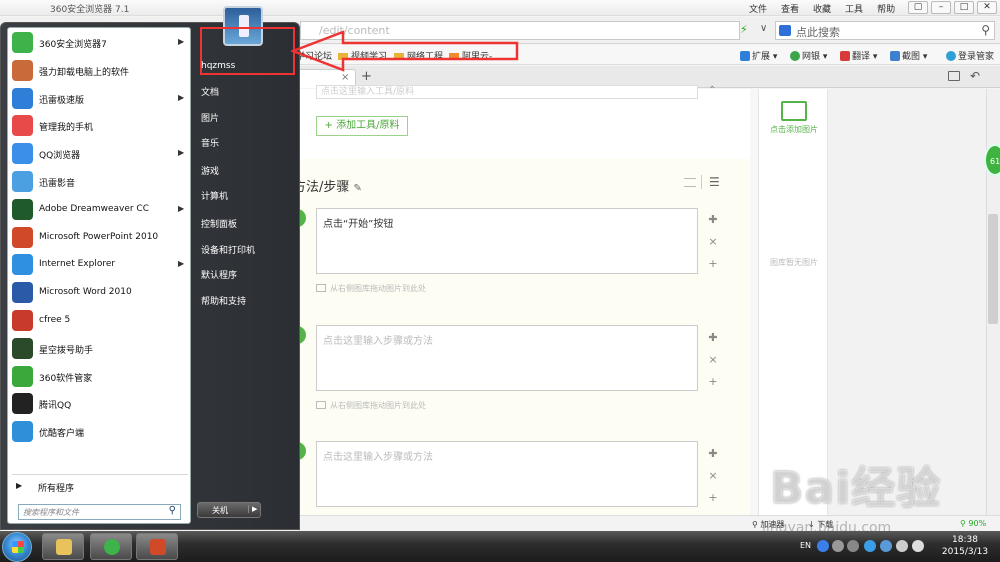 This screenshot has width=1000, height=562. Describe the element at coordinates (100, 320) in the screenshot. I see `start-program-item: cfree 5` at that location.